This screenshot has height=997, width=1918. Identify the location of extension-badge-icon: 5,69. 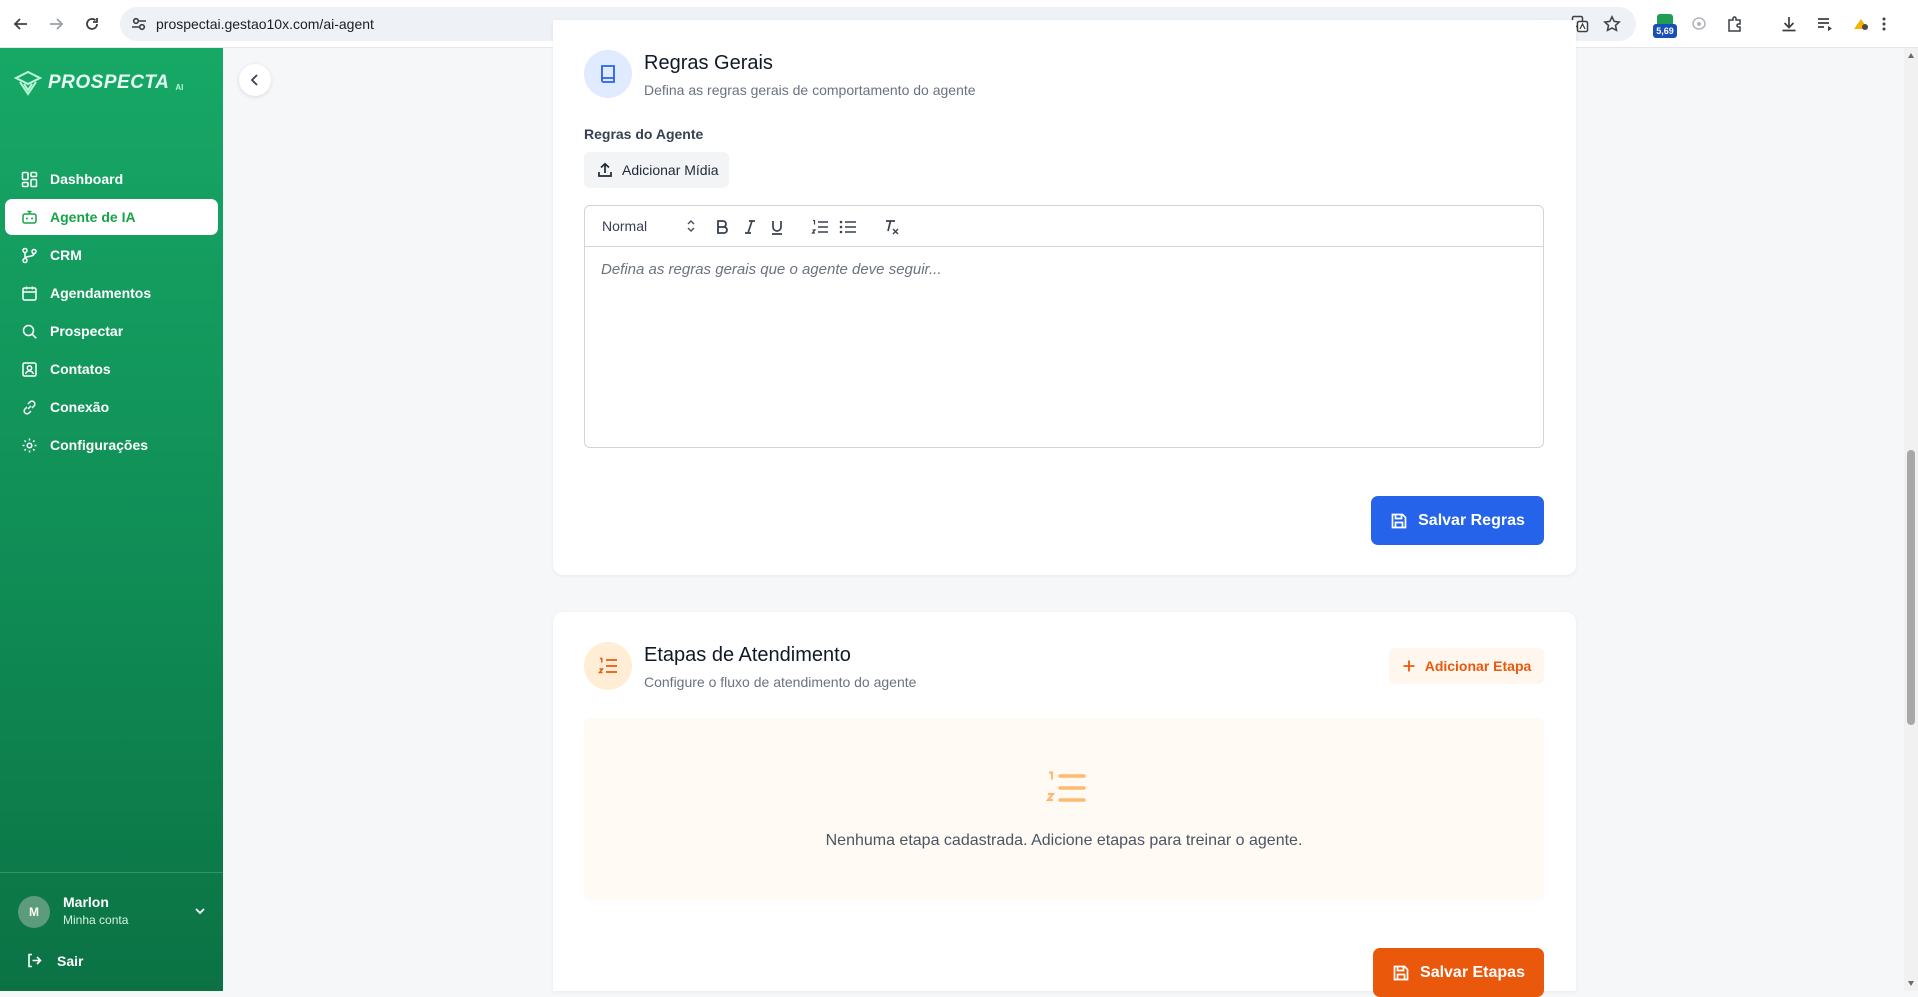
(1665, 25).